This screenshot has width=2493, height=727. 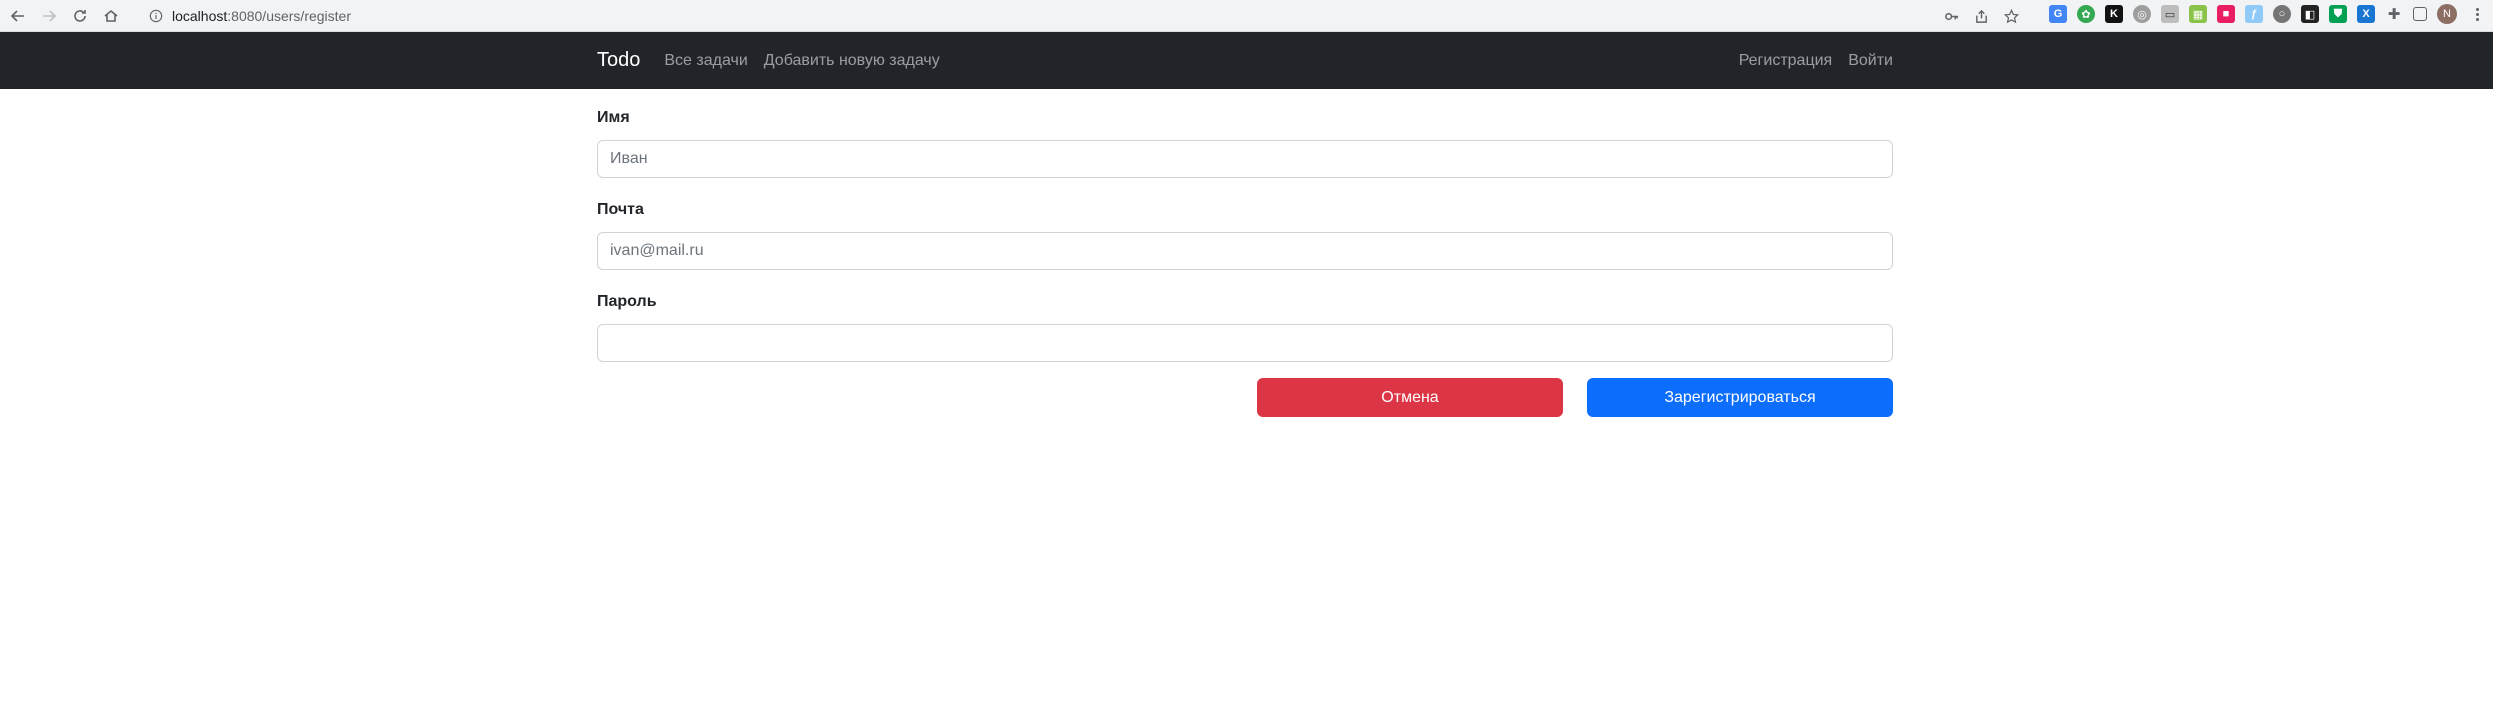 I want to click on nav-register: Регистрация, so click(x=1786, y=61).